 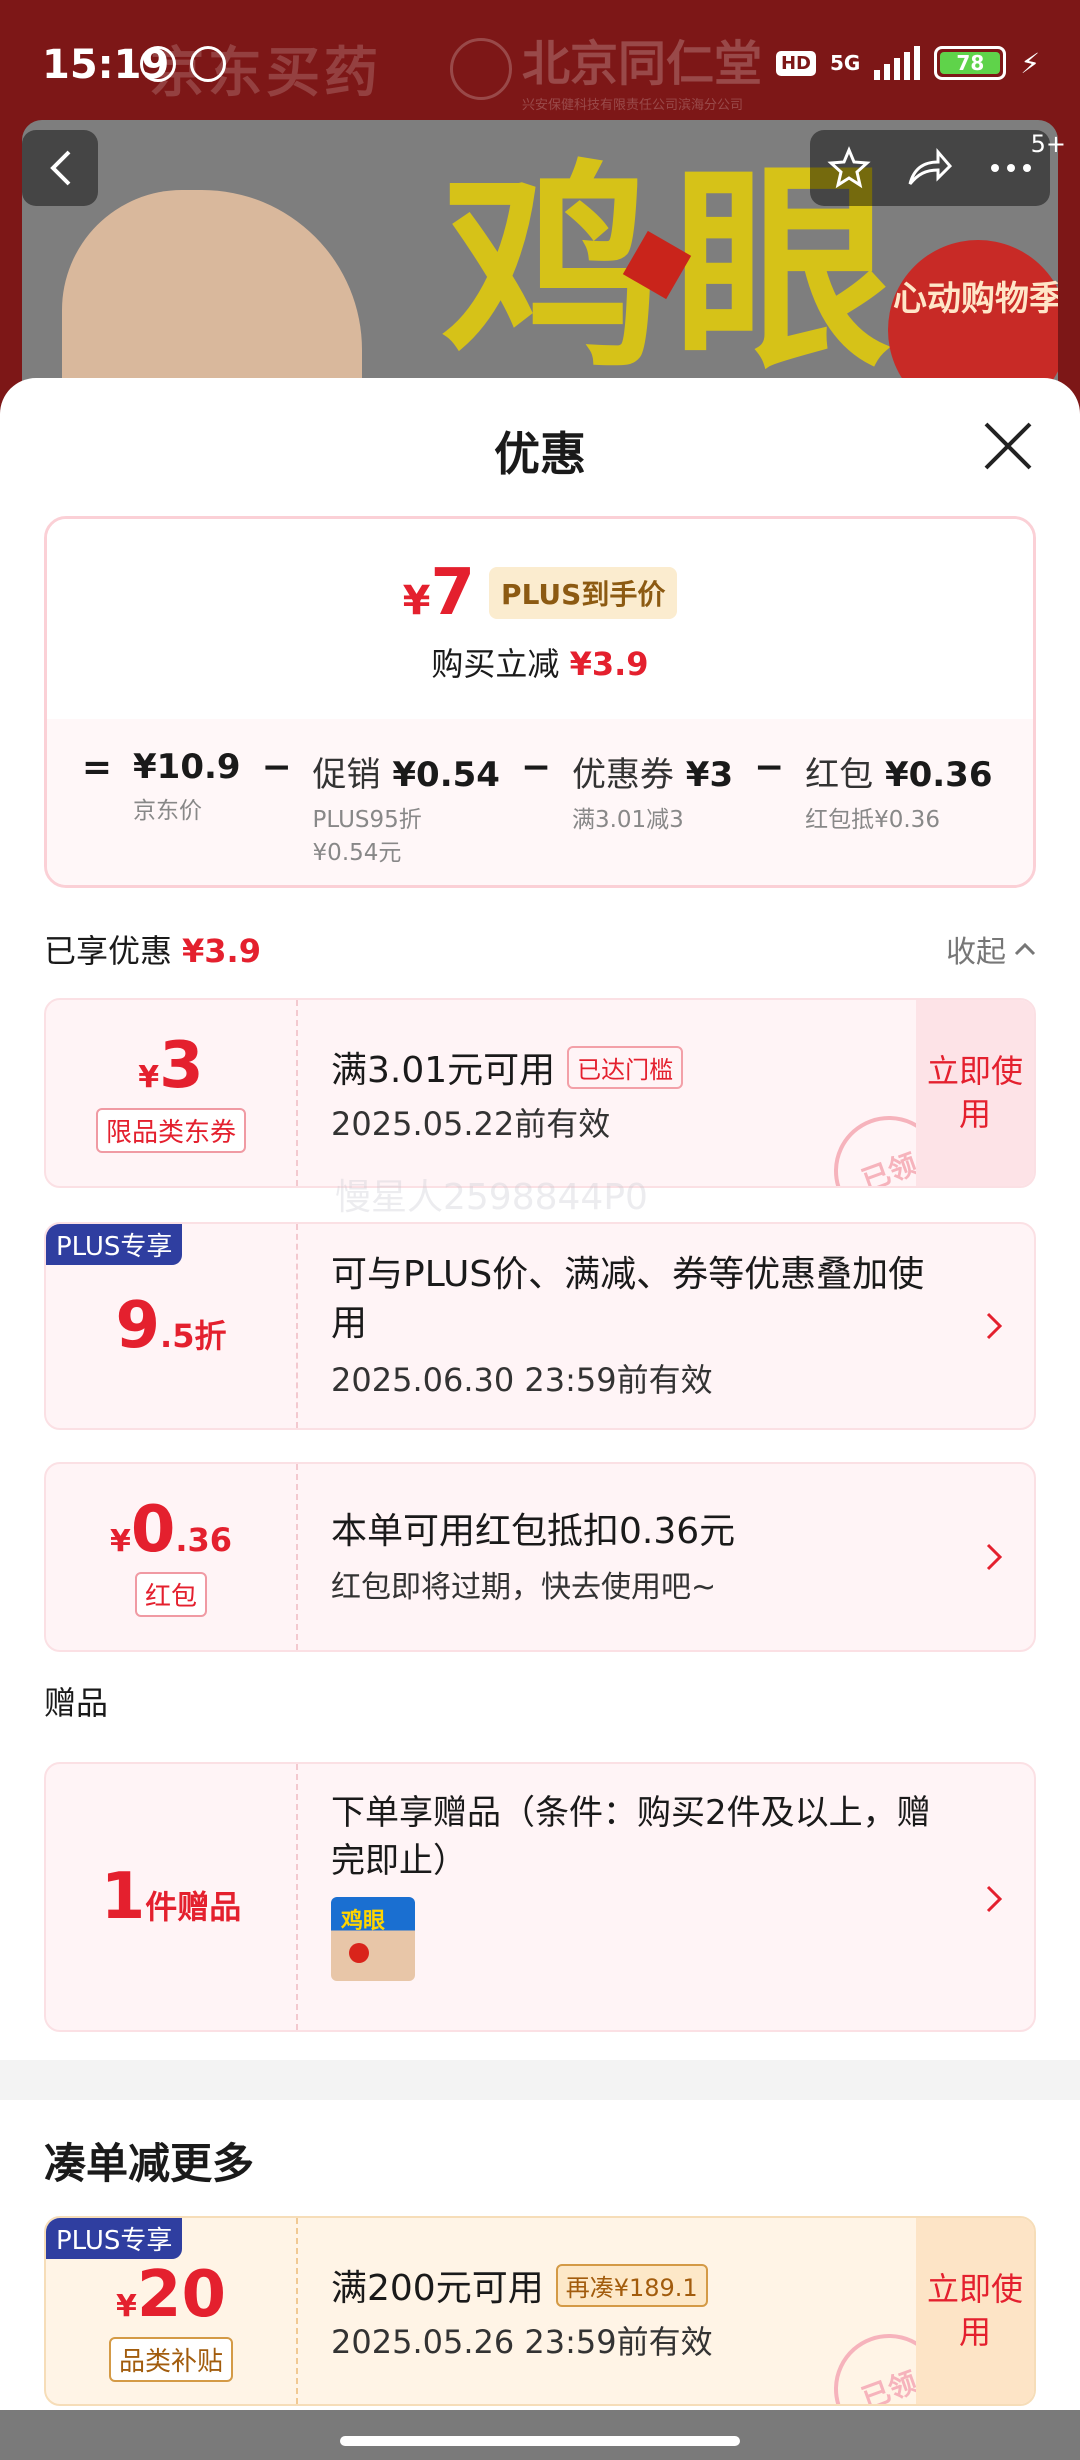 I want to click on back-button, so click(x=60, y=168).